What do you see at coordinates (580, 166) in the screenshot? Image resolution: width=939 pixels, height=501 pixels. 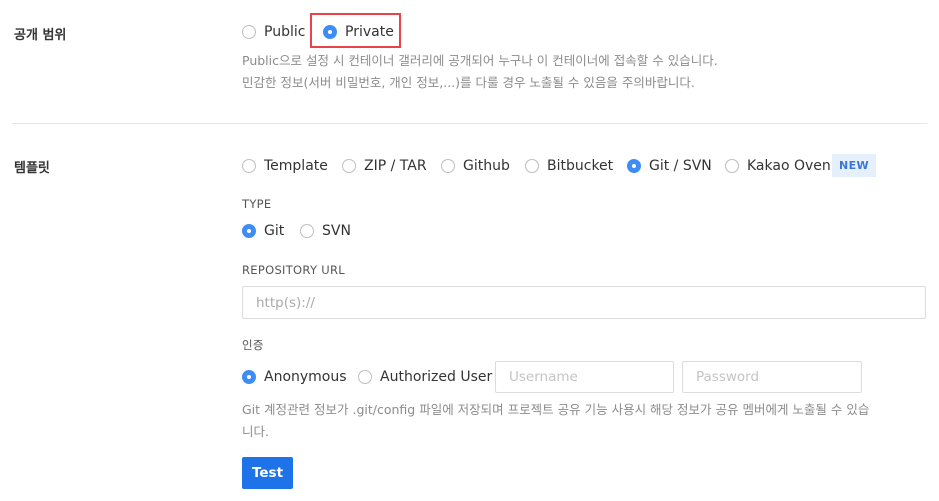 I see `radio-bitbucket-label: Bitbucket` at bounding box center [580, 166].